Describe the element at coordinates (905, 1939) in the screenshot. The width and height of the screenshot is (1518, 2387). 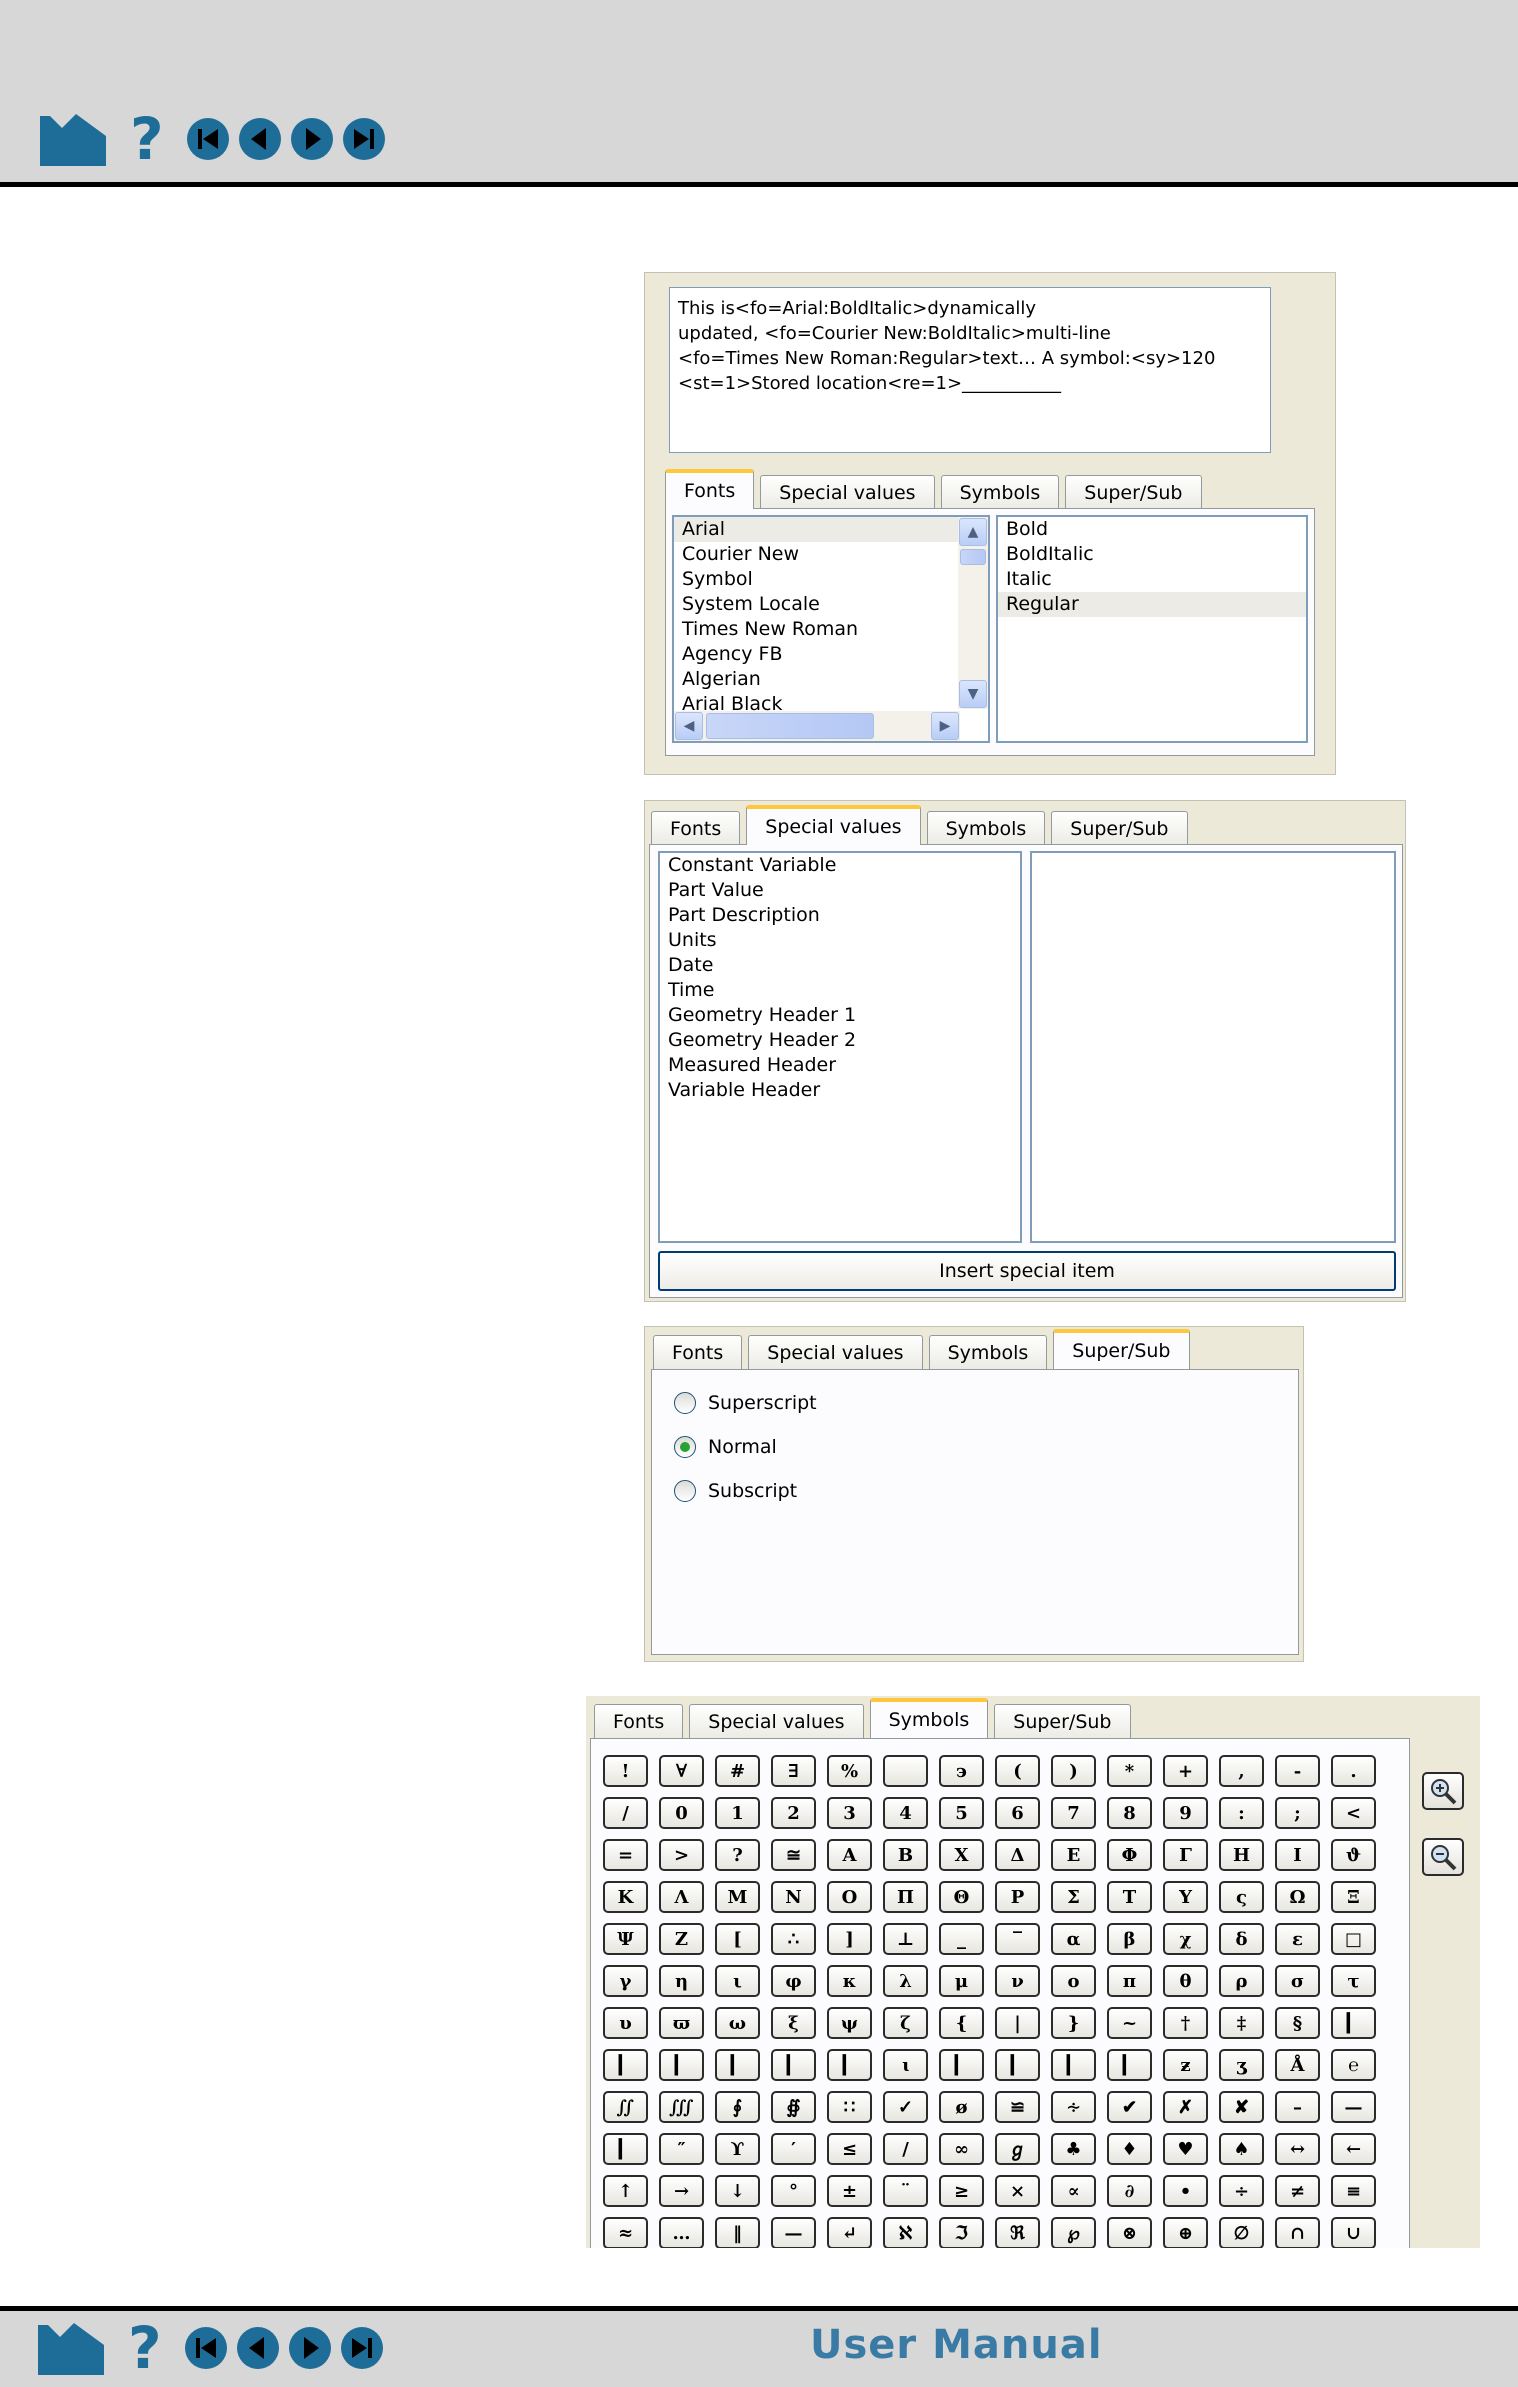
I see `symbol-button: ⊥` at that location.